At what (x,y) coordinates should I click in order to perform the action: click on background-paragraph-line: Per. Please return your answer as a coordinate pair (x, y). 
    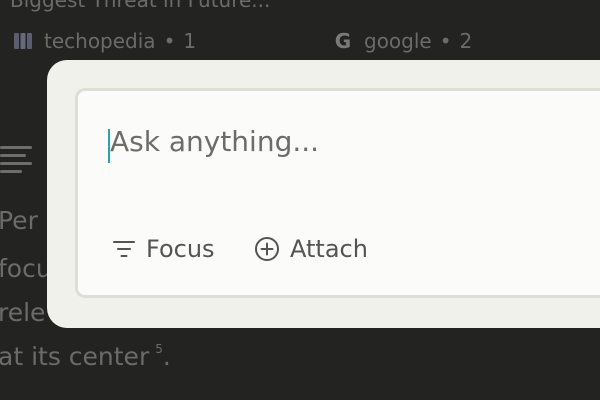
    Looking at the image, I should click on (19, 220).